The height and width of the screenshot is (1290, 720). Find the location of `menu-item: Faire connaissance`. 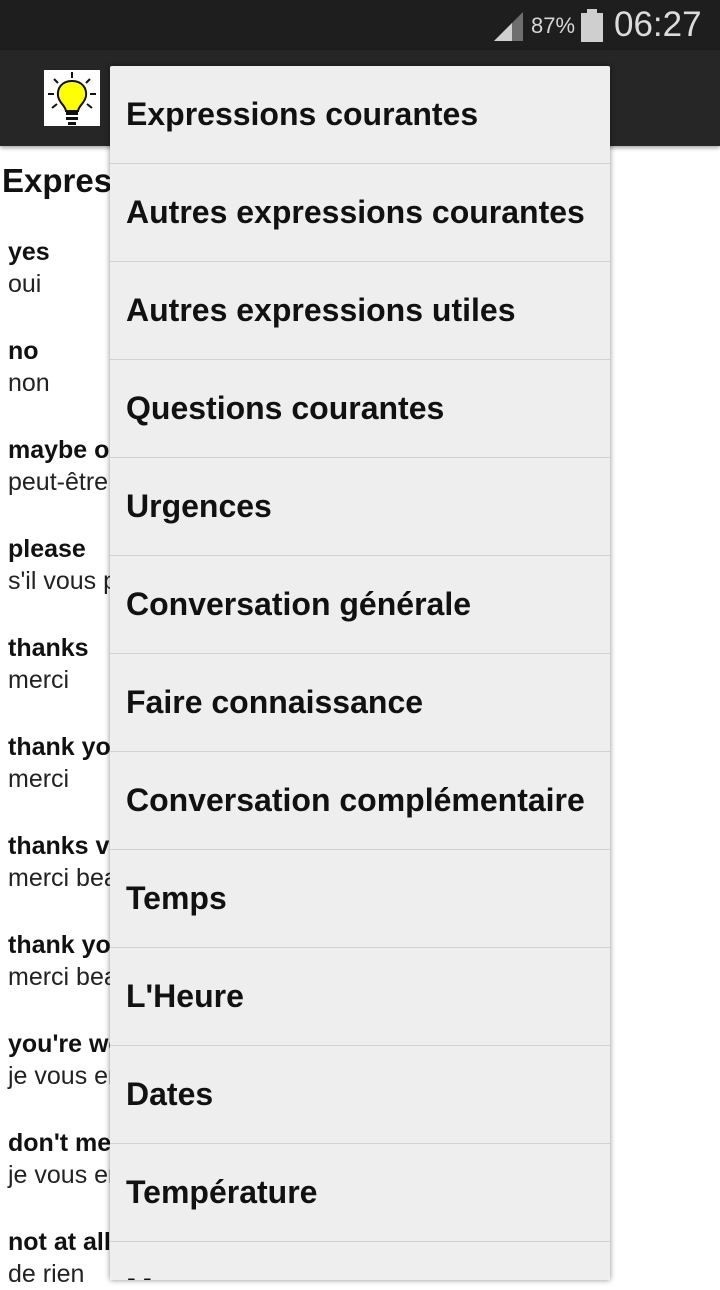

menu-item: Faire connaissance is located at coordinates (360, 703).